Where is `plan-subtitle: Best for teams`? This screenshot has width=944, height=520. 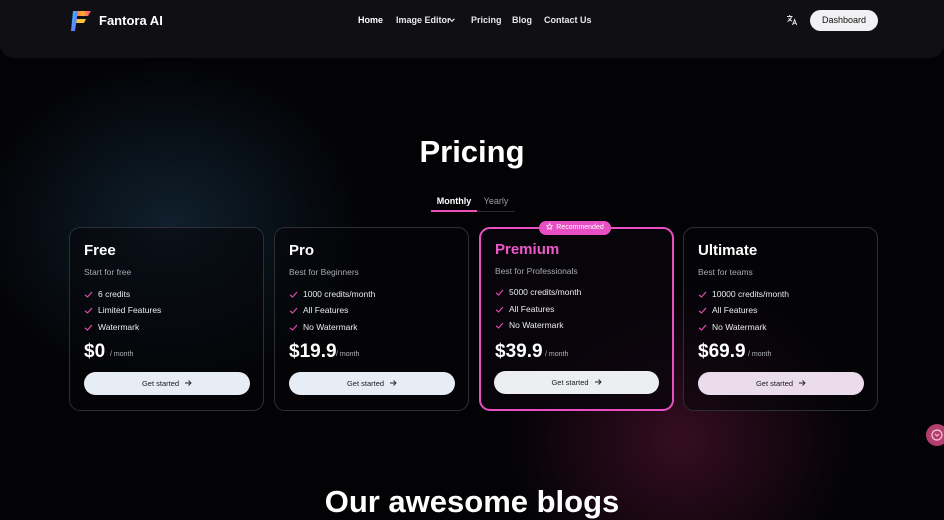
plan-subtitle: Best for teams is located at coordinates (725, 272).